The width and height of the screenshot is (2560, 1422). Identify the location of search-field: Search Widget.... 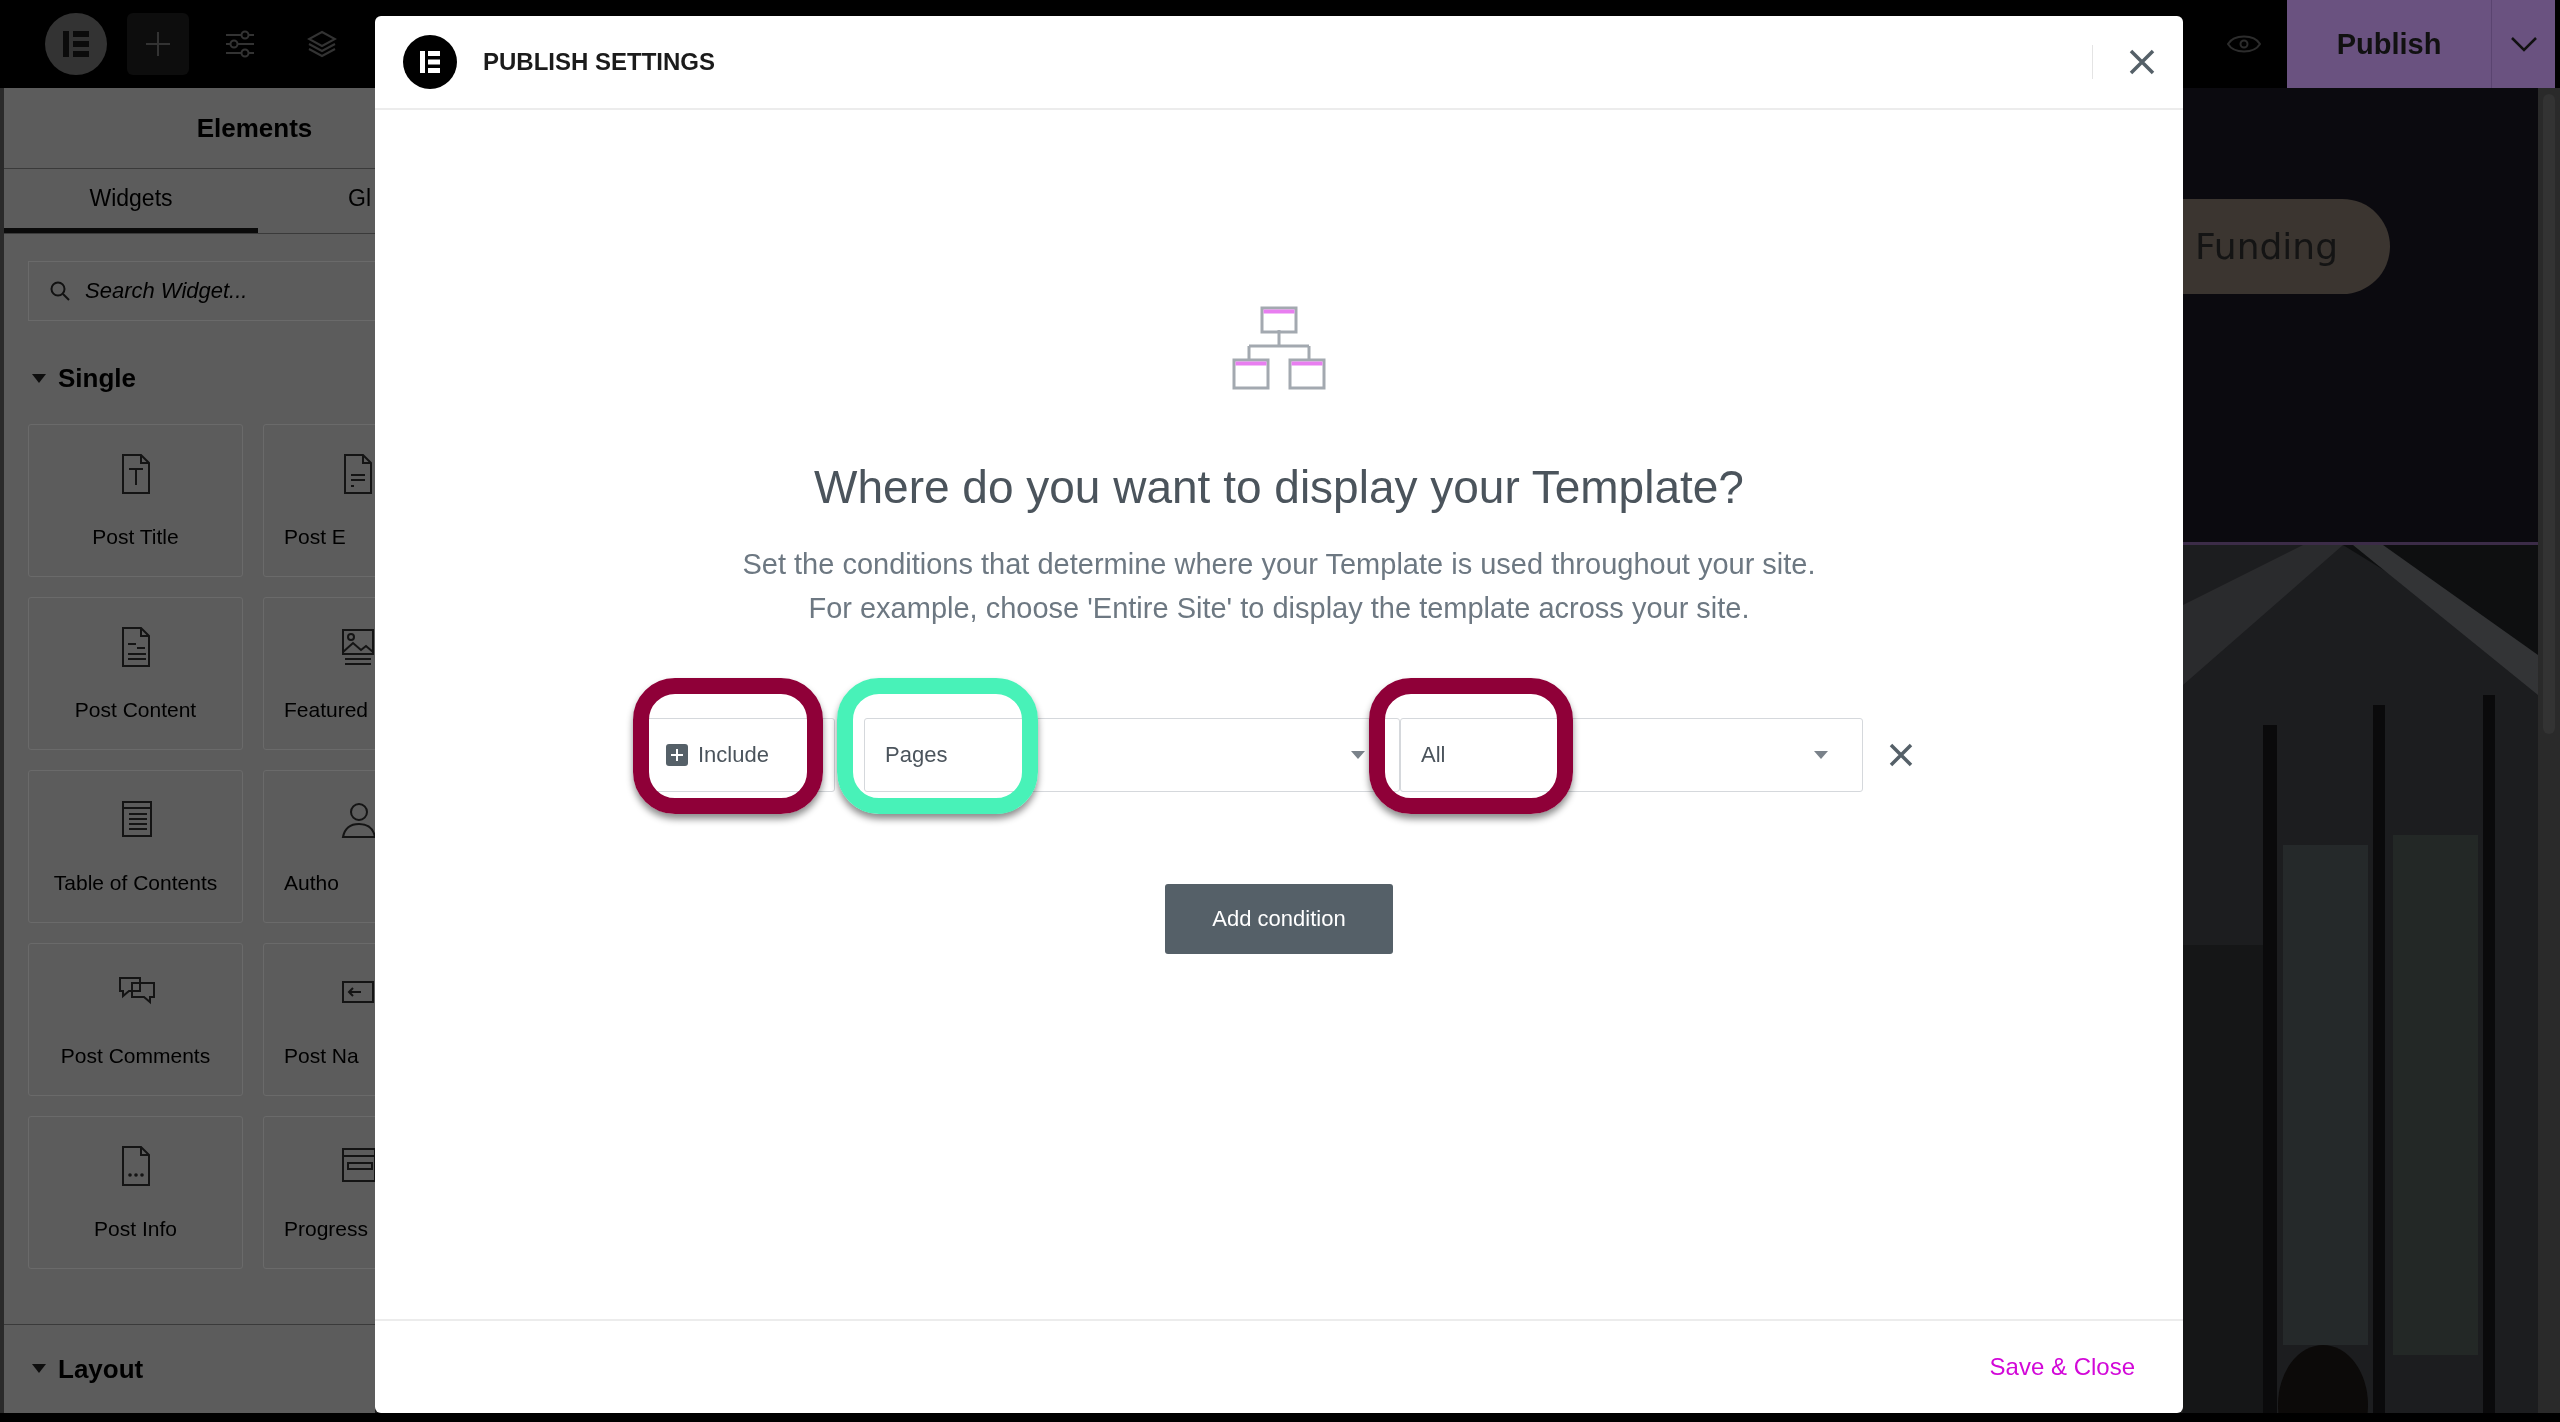
(201, 291).